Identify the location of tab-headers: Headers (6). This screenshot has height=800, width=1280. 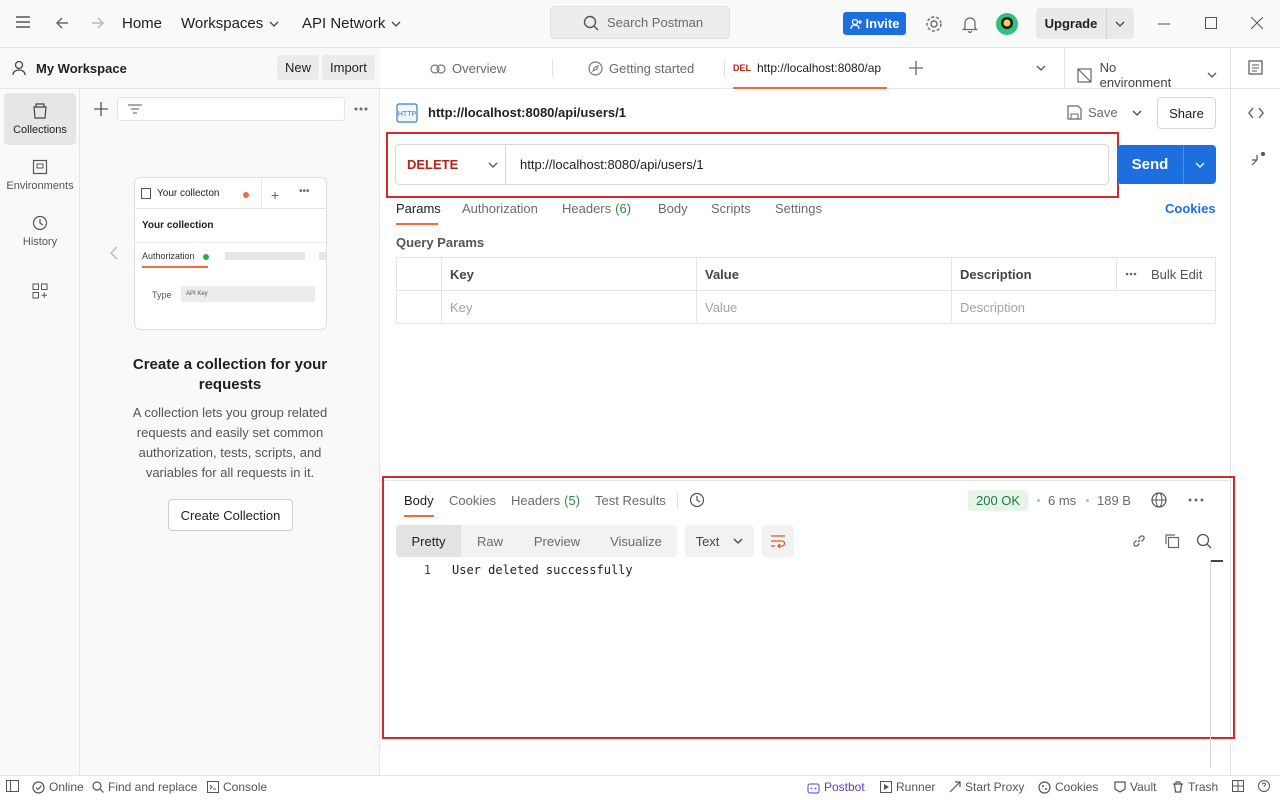
(596, 208).